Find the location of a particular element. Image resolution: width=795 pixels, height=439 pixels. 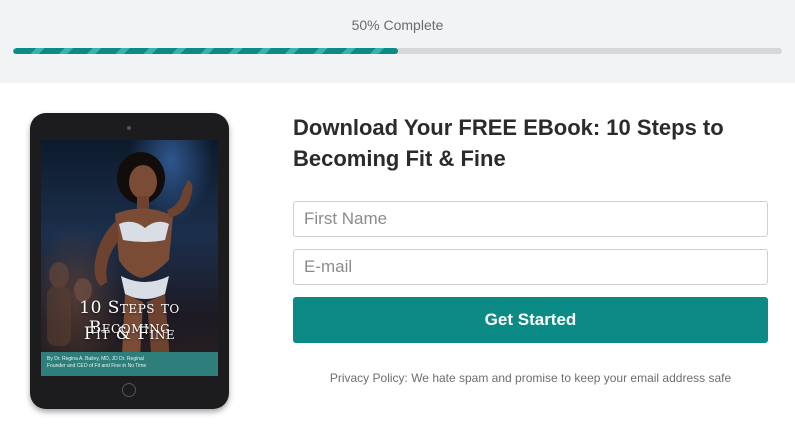

first-name-input is located at coordinates (530, 219).